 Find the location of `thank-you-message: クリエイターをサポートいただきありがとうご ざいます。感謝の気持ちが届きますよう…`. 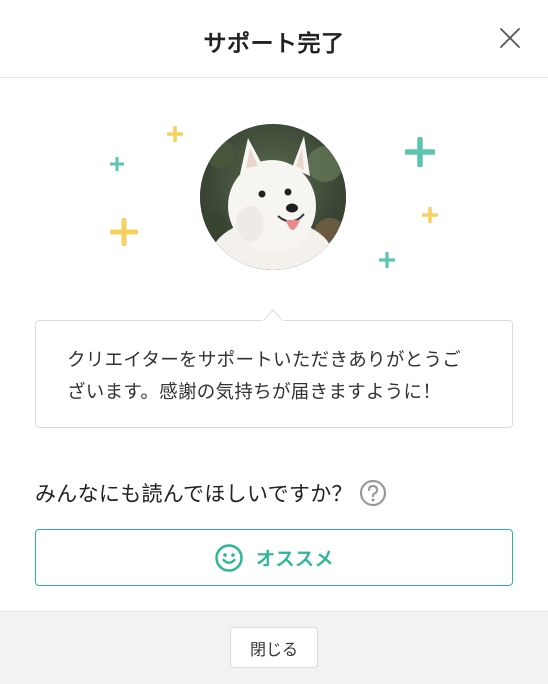

thank-you-message: クリエイターをサポートいただきありがとうご ざいます。感謝の気持ちが届きますよう… is located at coordinates (274, 374).